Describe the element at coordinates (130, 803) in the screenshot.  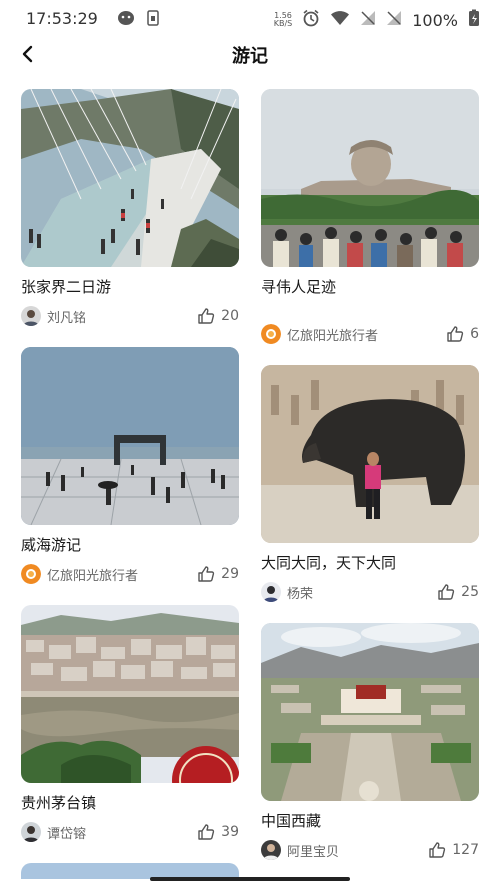
I see `post-title: 贵州茅台镇` at that location.